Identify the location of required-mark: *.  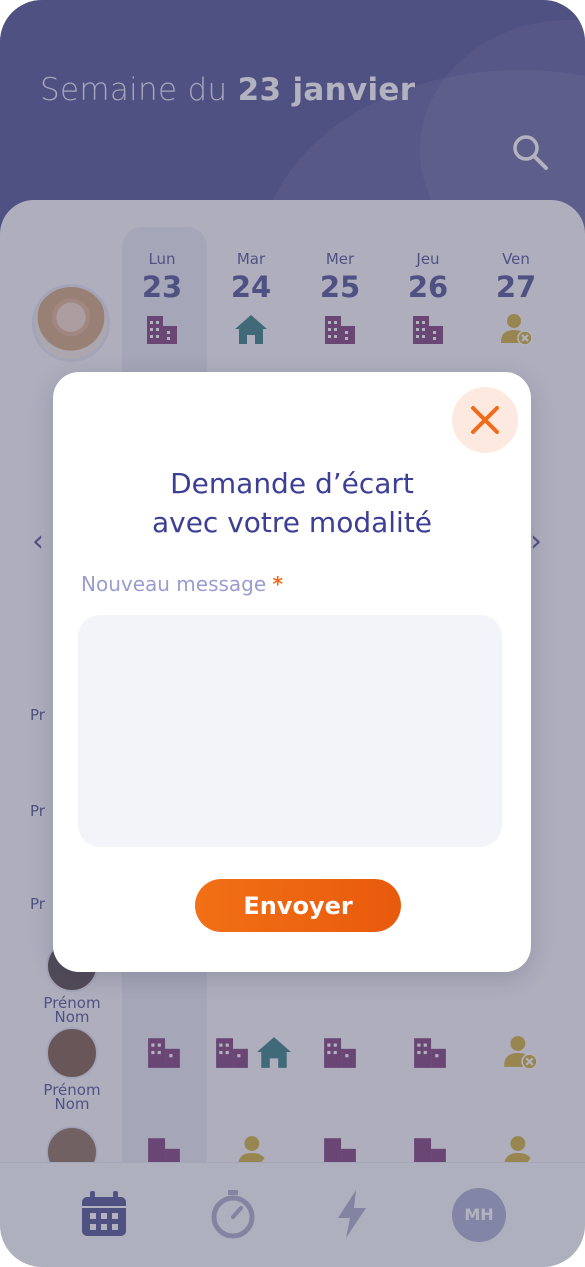
(278, 584).